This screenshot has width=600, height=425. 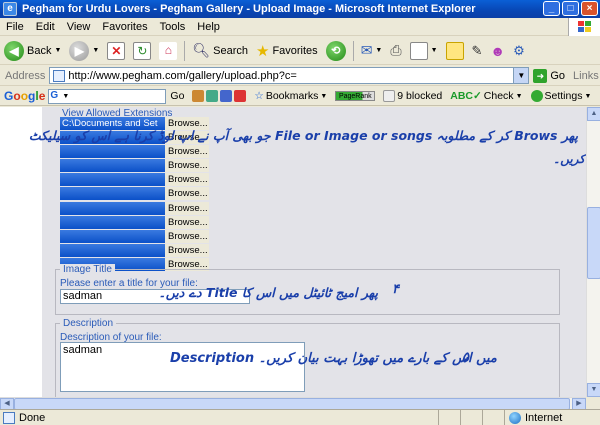 I want to click on tools-icon: ⚙, so click(x=519, y=50).